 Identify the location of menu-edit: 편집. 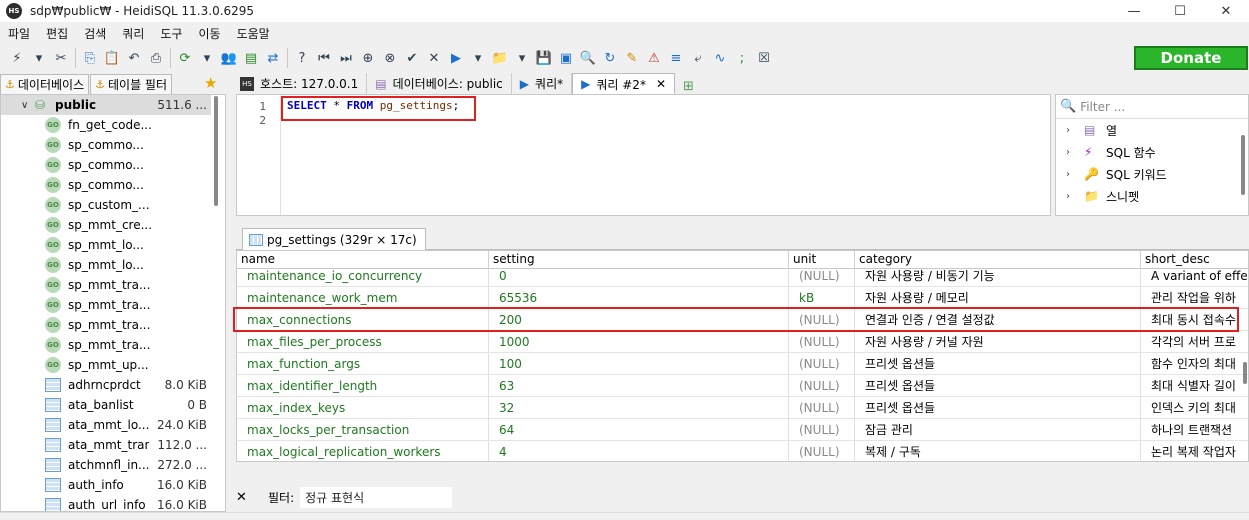
(57, 33).